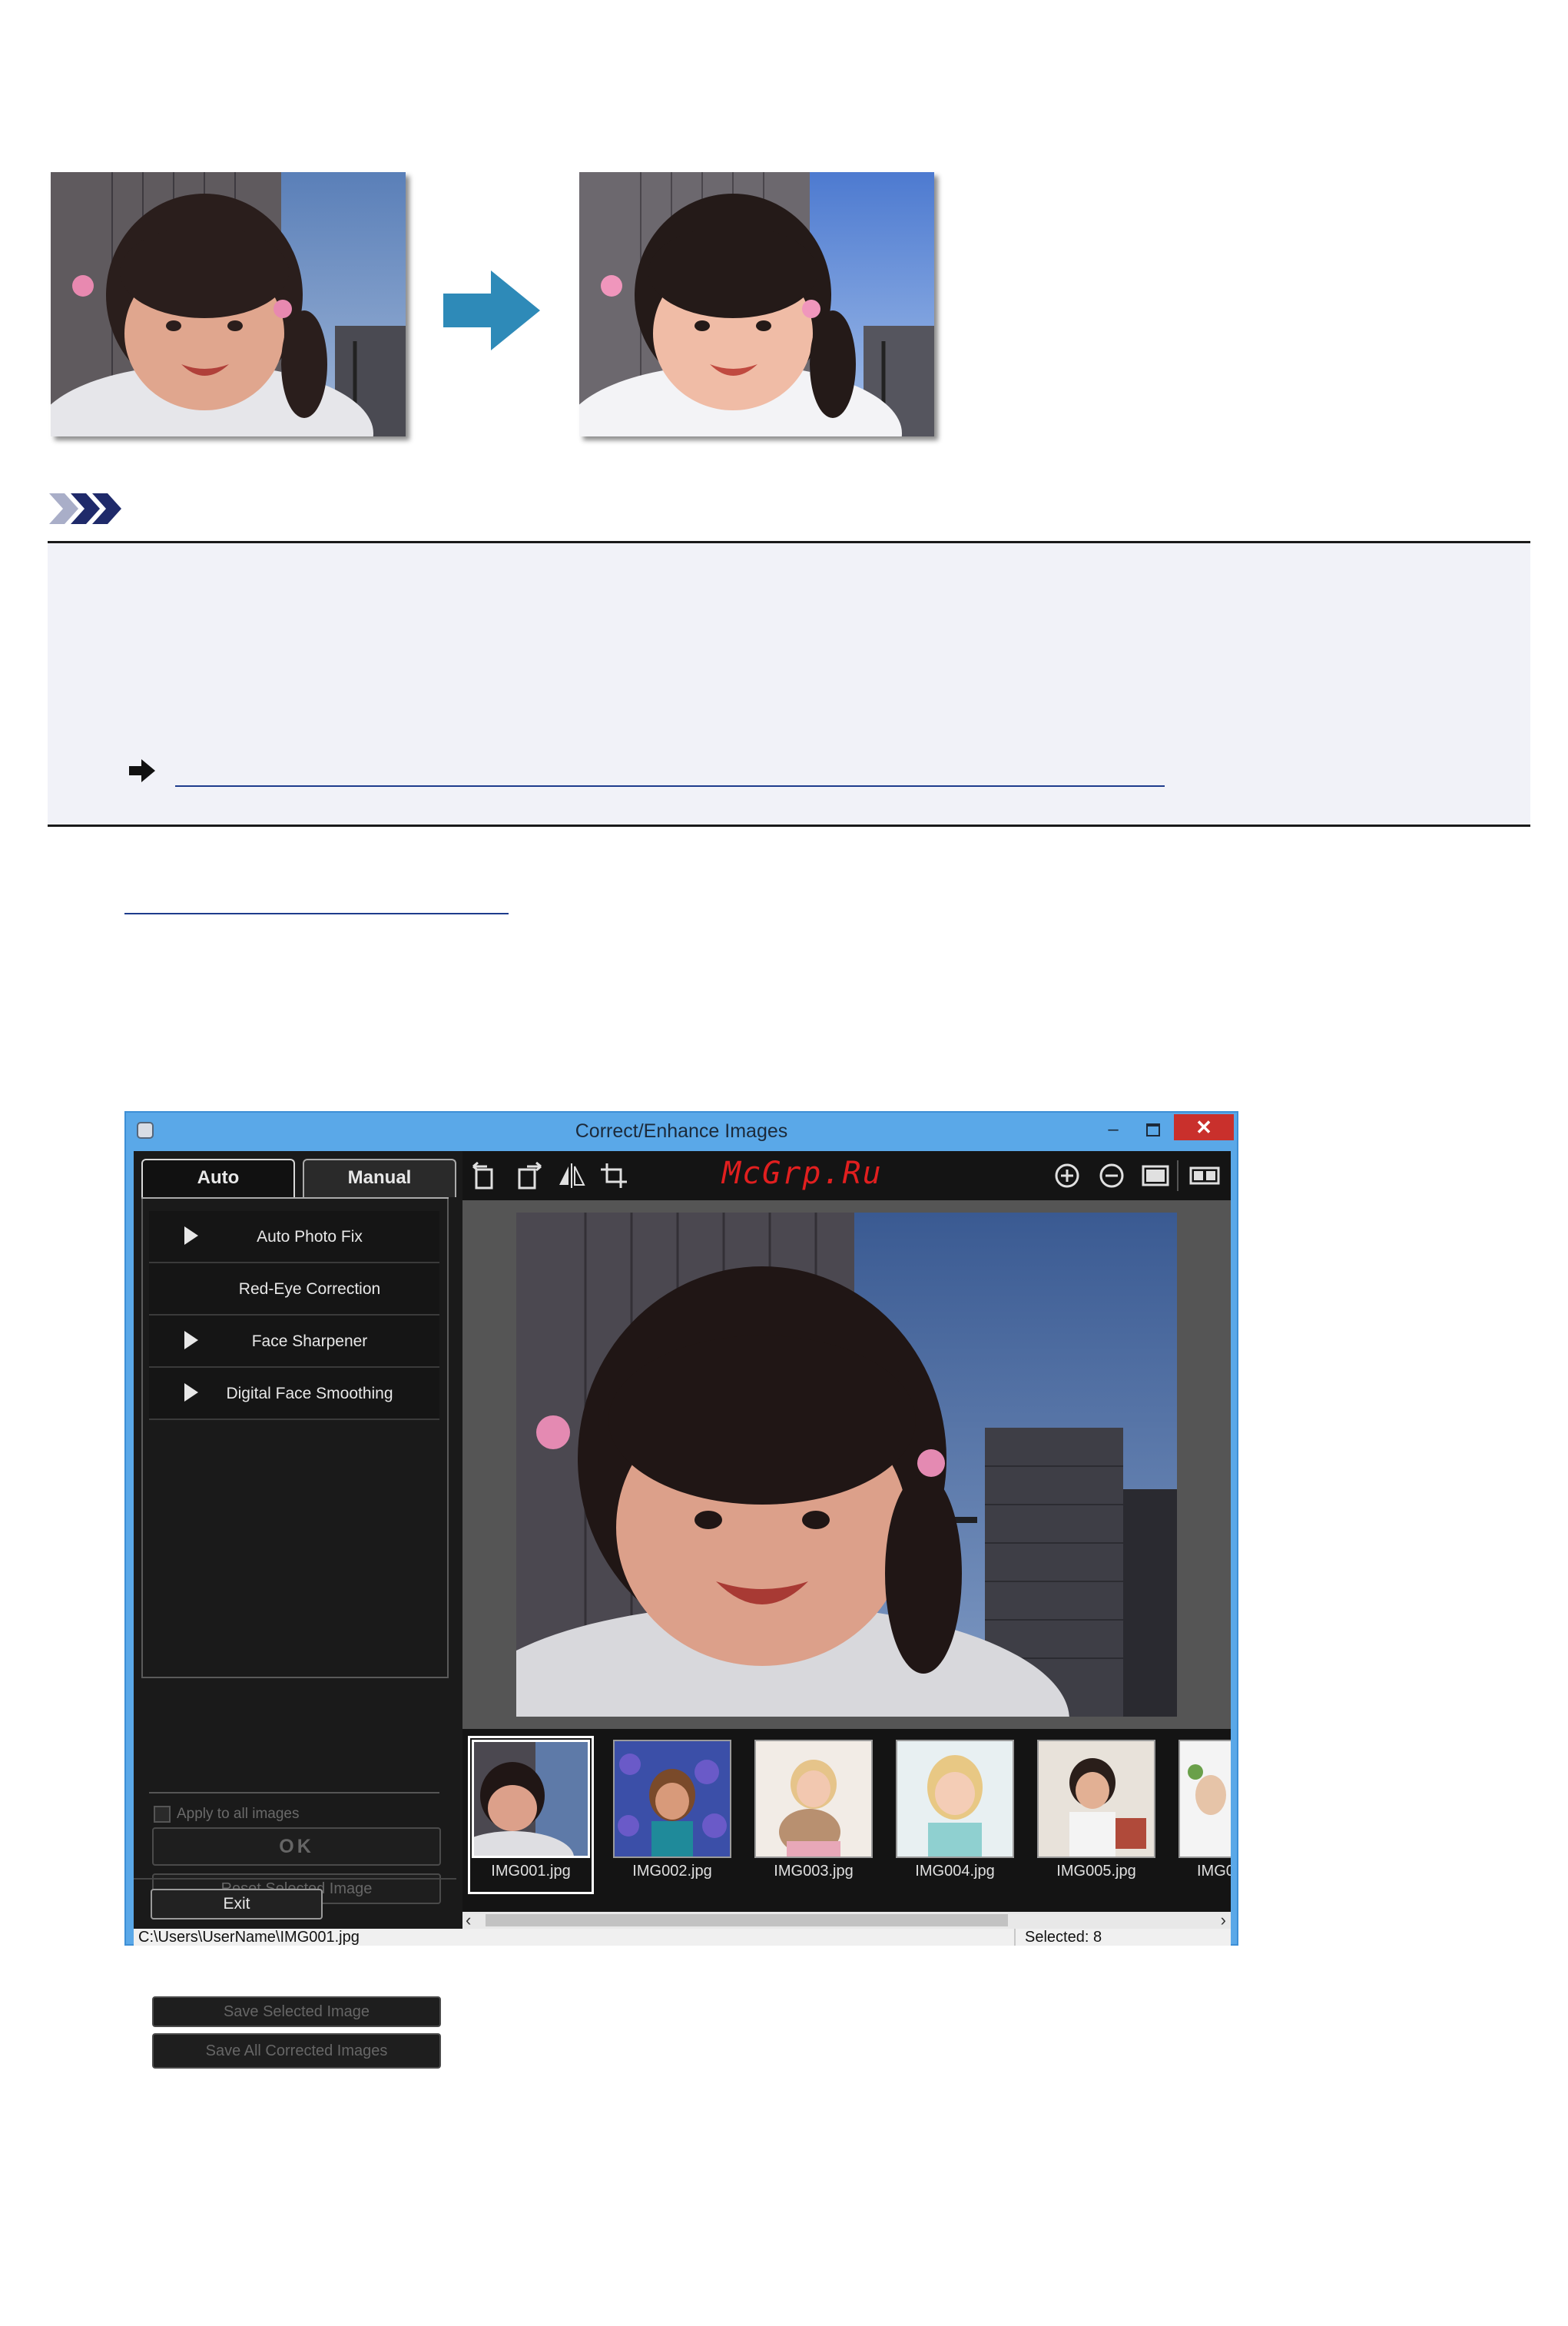 The height and width of the screenshot is (2326, 1568). I want to click on arrow-right-icon, so click(491, 310).